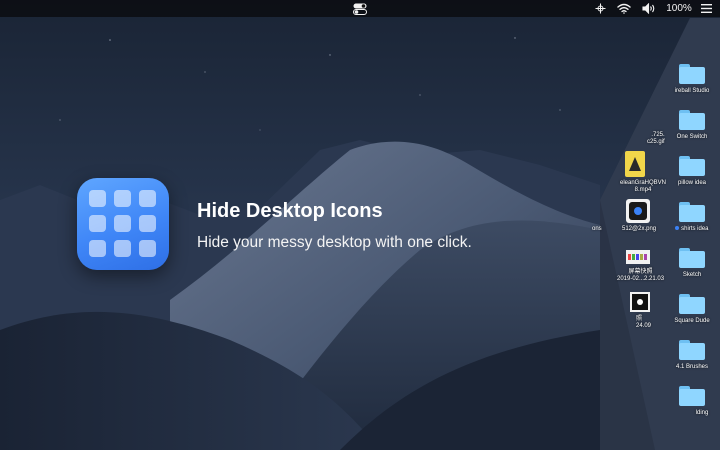 This screenshot has width=720, height=450. What do you see at coordinates (706, 8) in the screenshot?
I see `menu-icon` at bounding box center [706, 8].